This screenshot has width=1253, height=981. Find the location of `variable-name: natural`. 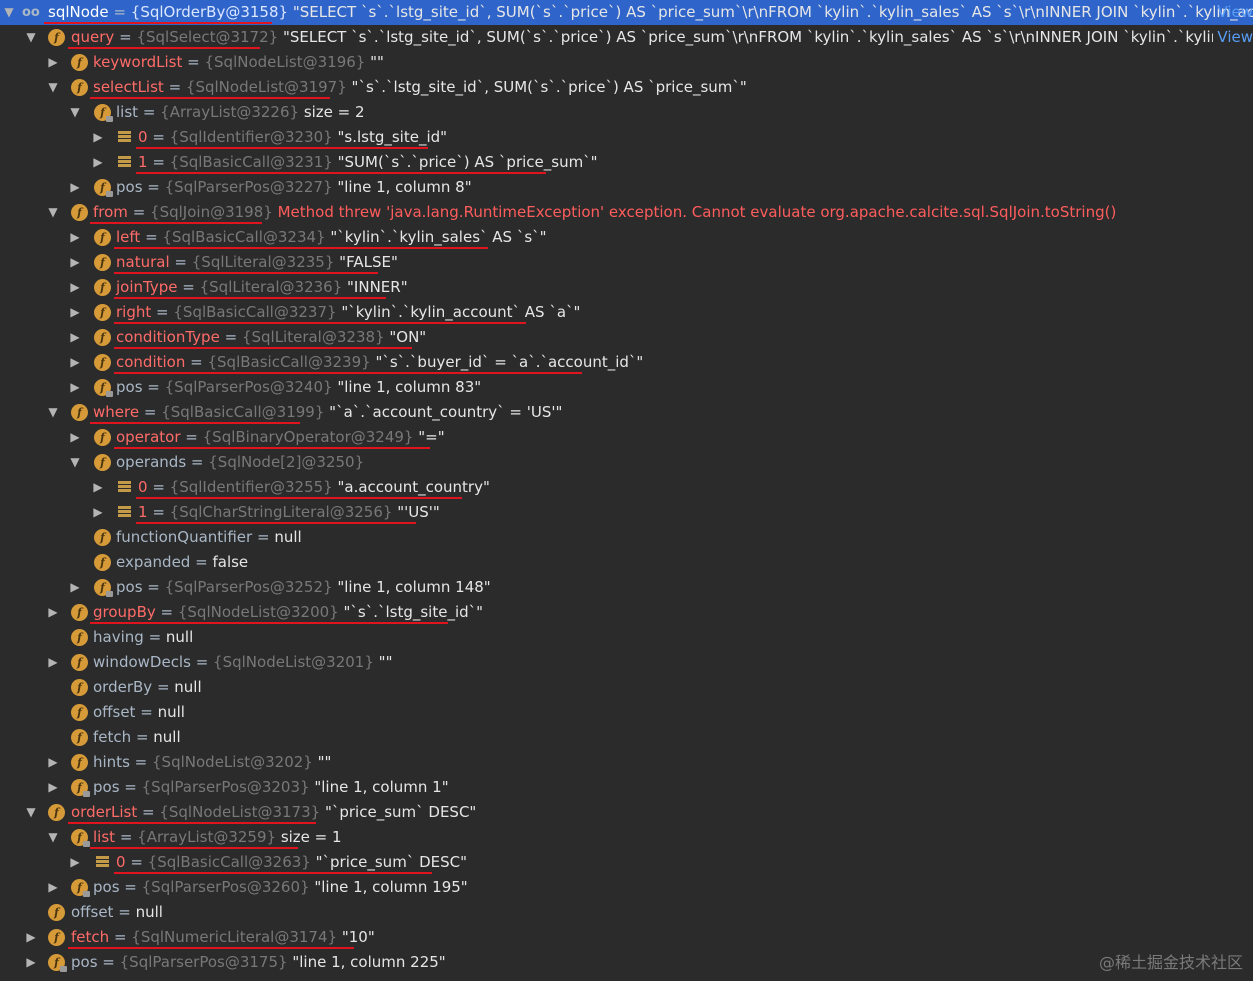

variable-name: natural is located at coordinates (143, 262).